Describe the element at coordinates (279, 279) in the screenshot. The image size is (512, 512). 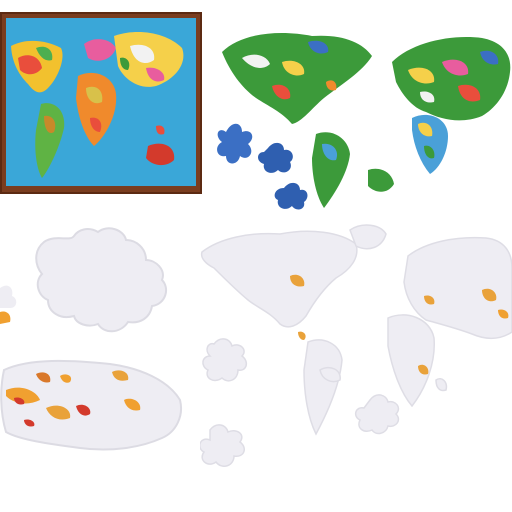
I see `white-north-america` at that location.